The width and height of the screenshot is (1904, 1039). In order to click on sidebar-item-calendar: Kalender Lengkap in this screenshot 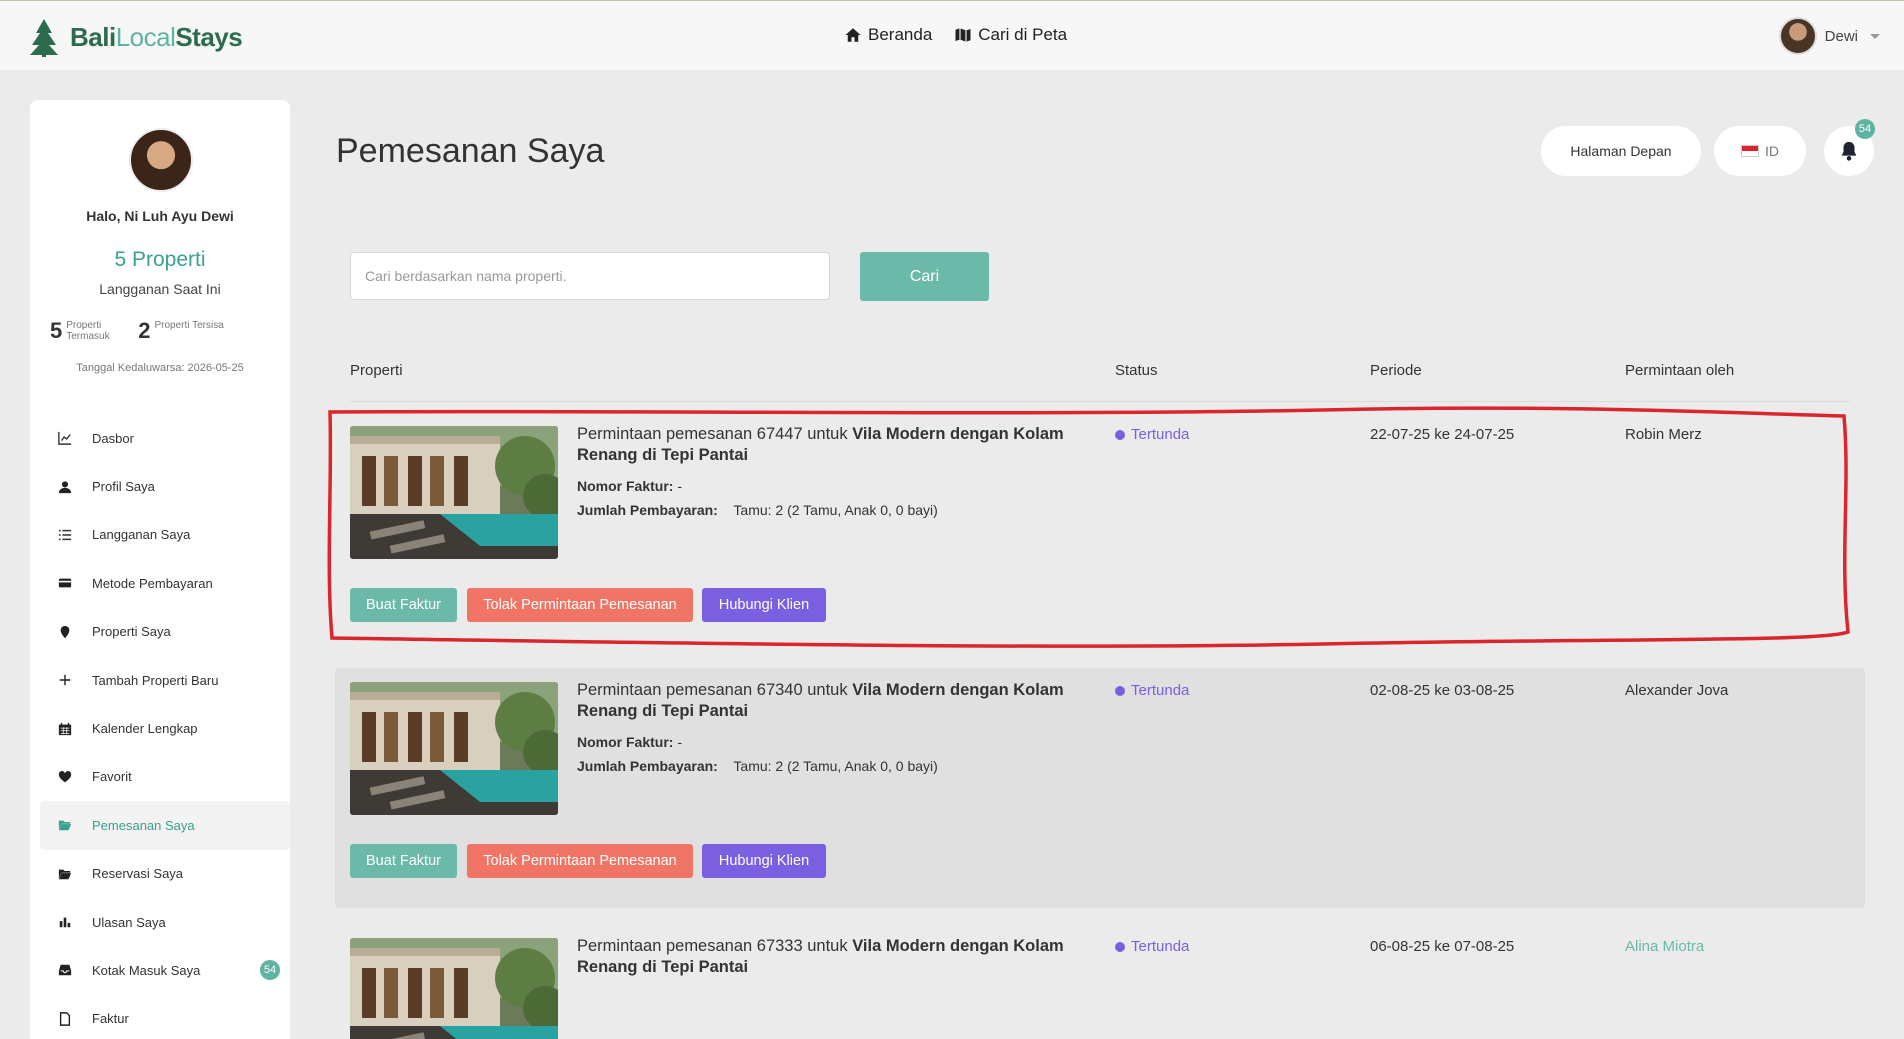, I will do `click(165, 728)`.